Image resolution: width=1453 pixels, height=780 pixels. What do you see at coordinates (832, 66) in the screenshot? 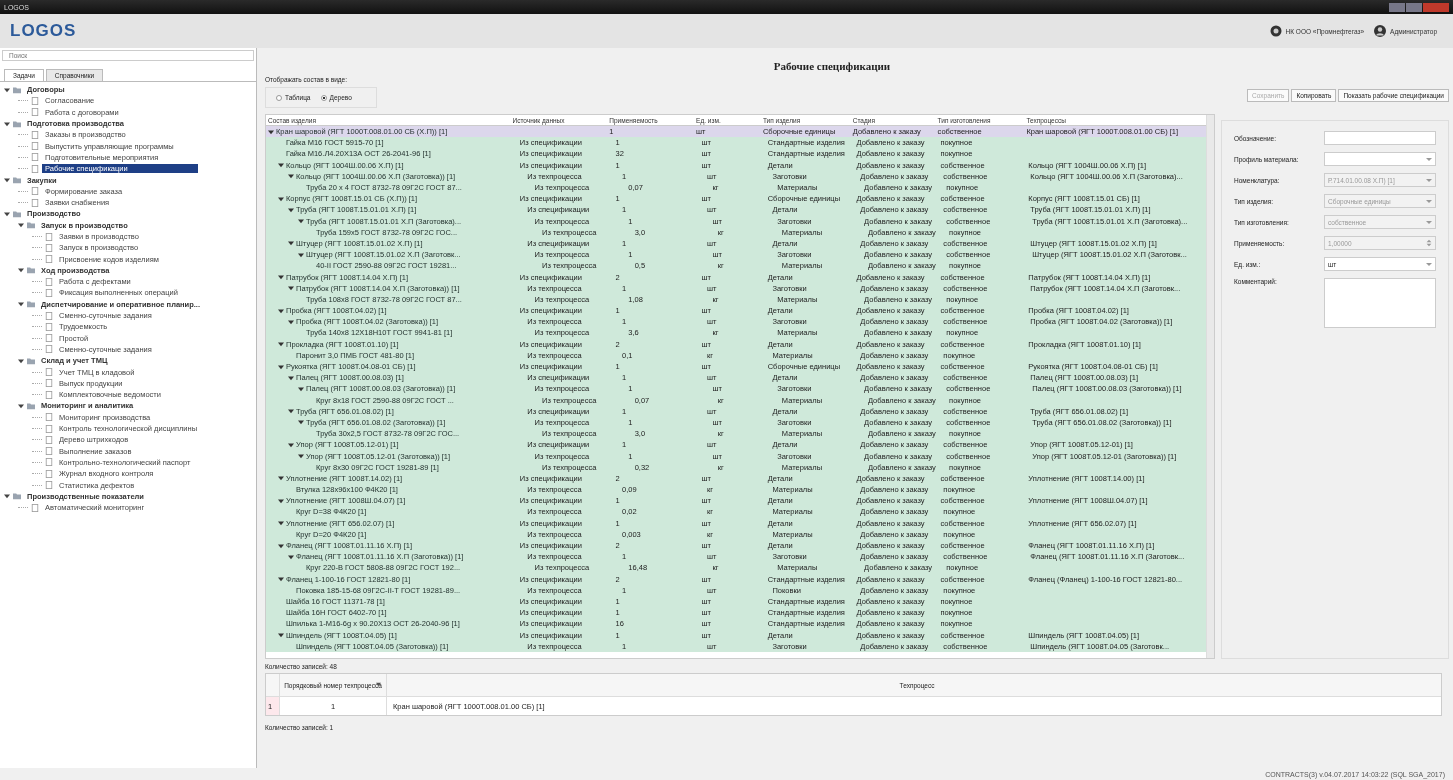
I see `page-title: Рабочие спецификации` at bounding box center [832, 66].